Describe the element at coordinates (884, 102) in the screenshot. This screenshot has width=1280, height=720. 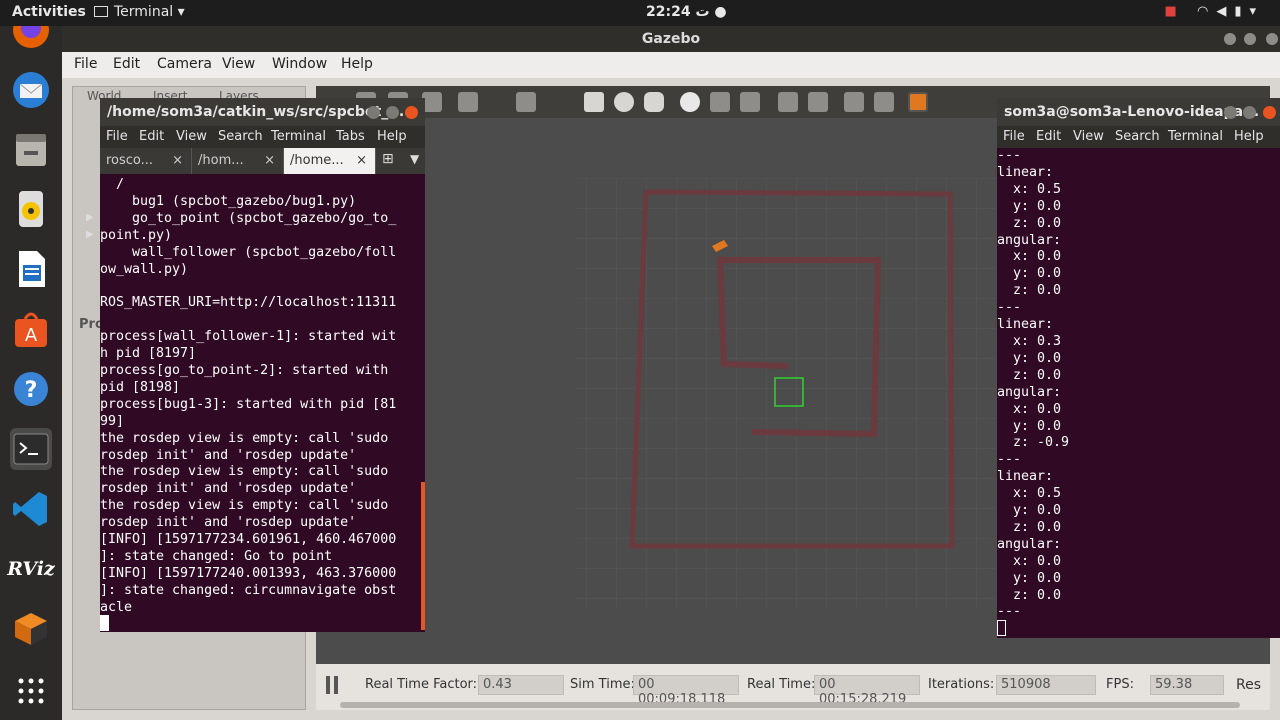
I see `snap-icon` at that location.